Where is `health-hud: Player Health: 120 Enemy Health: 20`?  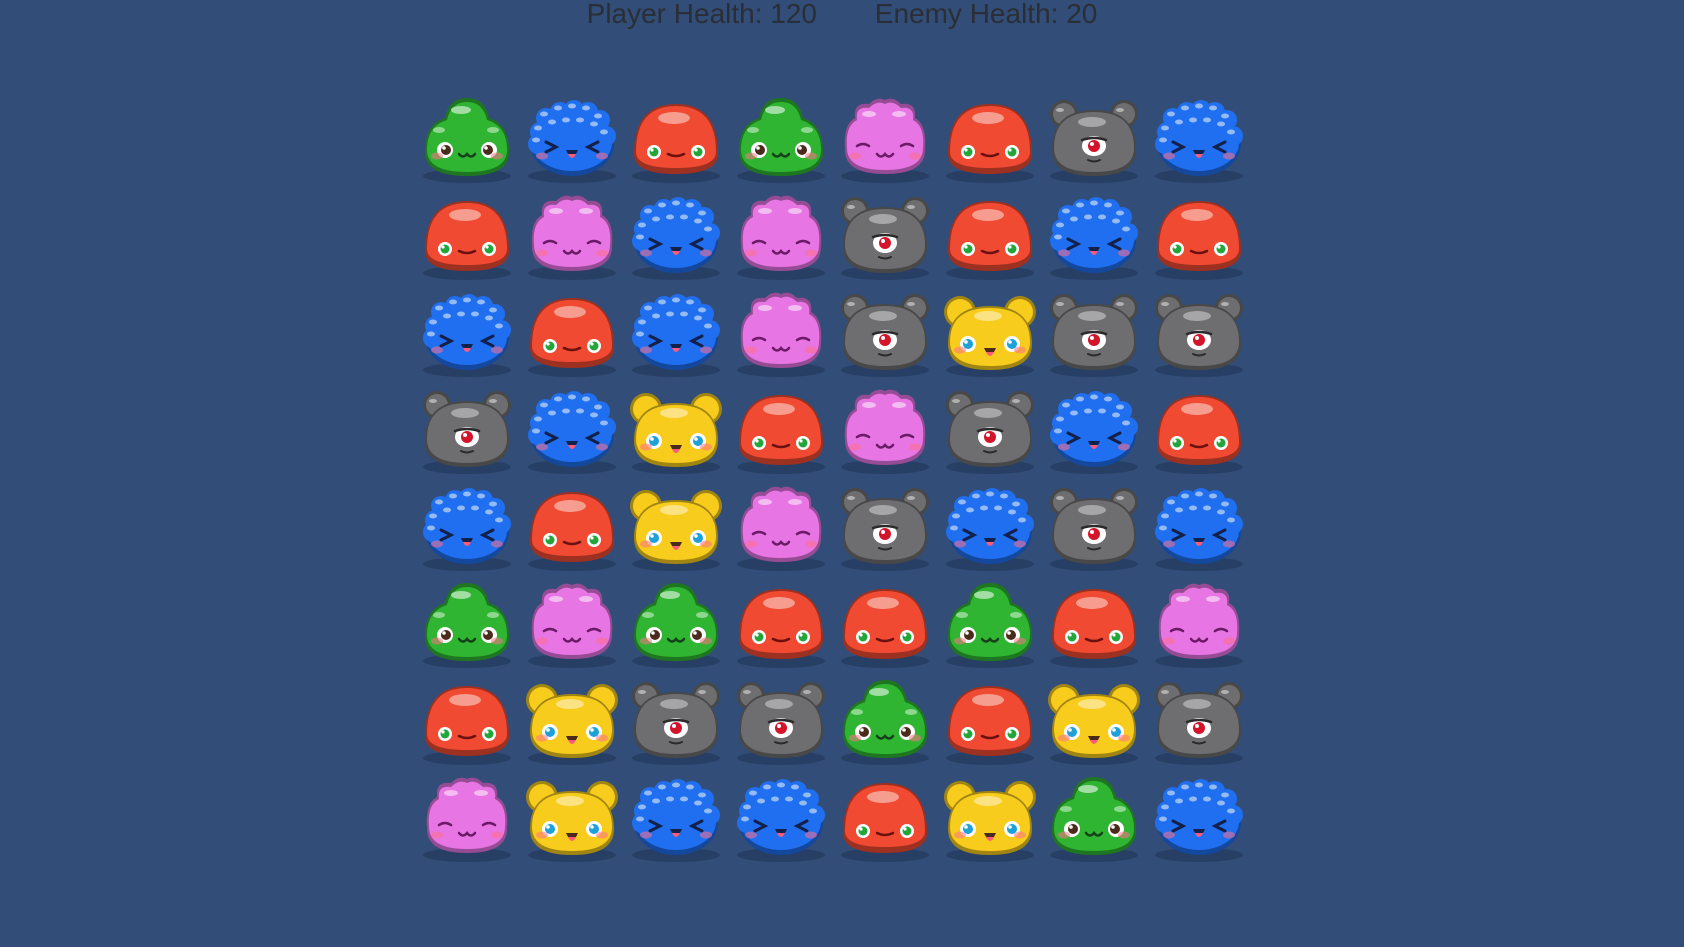 health-hud: Player Health: 120 Enemy Health: 20 is located at coordinates (842, 16).